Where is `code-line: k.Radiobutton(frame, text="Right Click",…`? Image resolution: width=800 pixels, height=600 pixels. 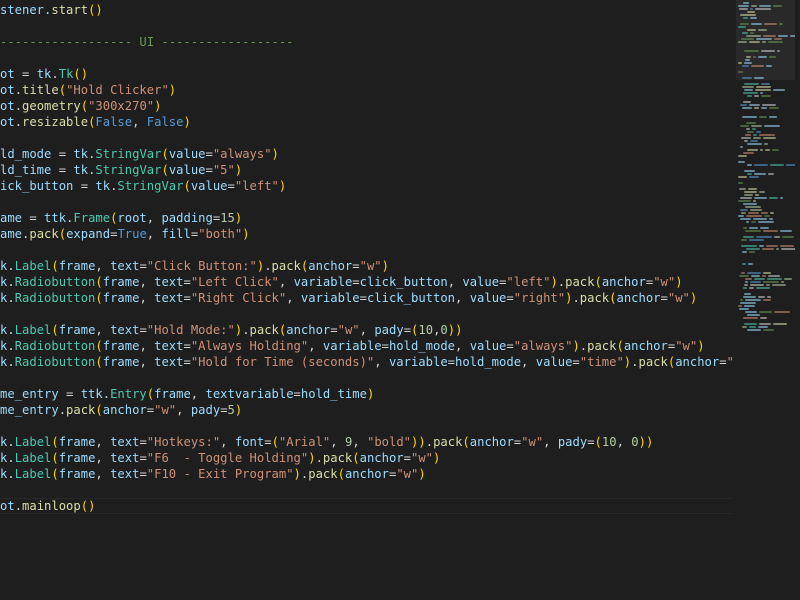 code-line: k.Radiobutton(frame, text="Right Click",… is located at coordinates (348, 298).